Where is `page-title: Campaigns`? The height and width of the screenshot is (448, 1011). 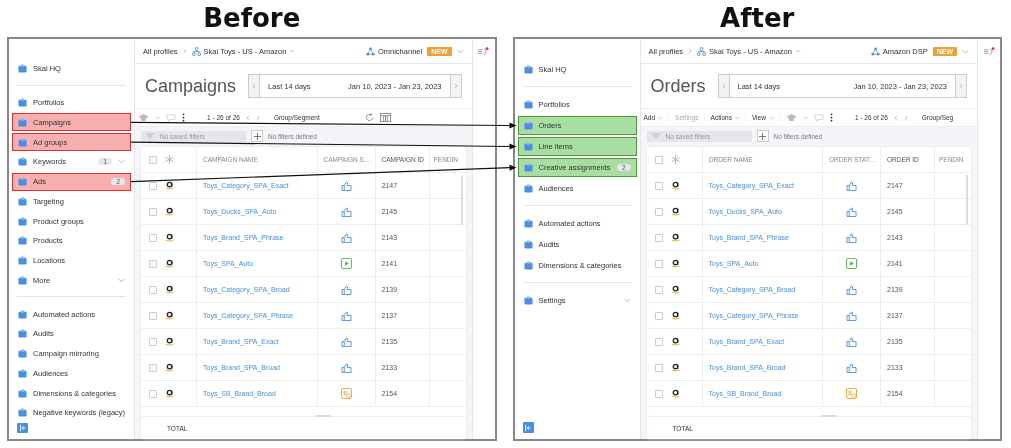
page-title: Campaigns is located at coordinates (191, 86).